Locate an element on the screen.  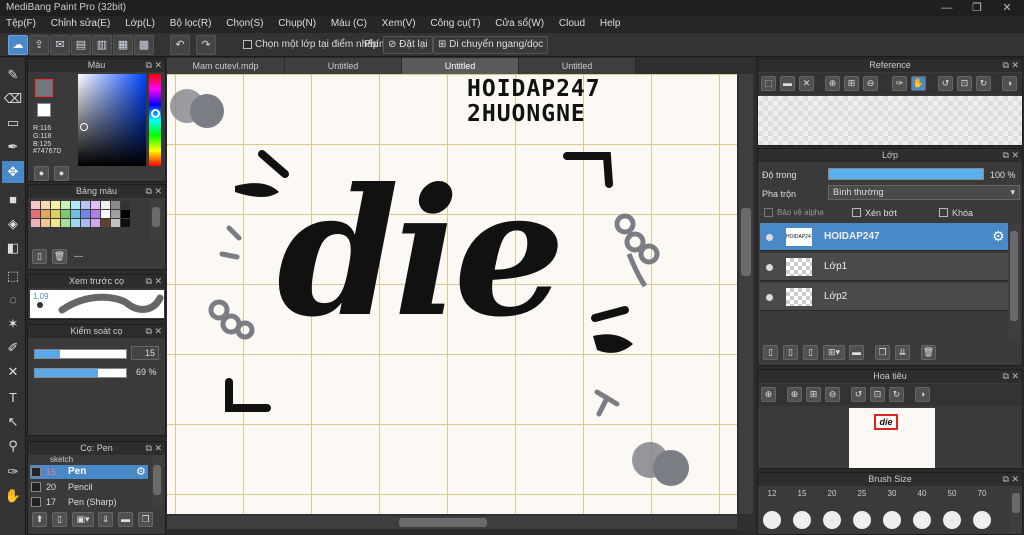
menu-edit: Chỉnh sửa(E) is located at coordinates (81, 24).